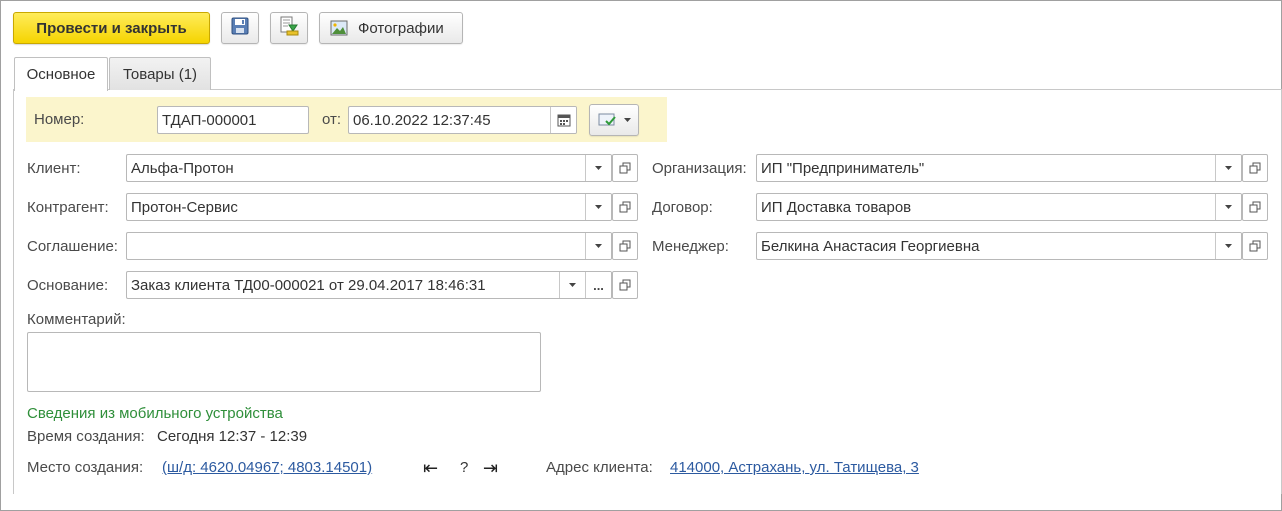 The width and height of the screenshot is (1282, 511). I want to click on document-check-icon, so click(608, 120).